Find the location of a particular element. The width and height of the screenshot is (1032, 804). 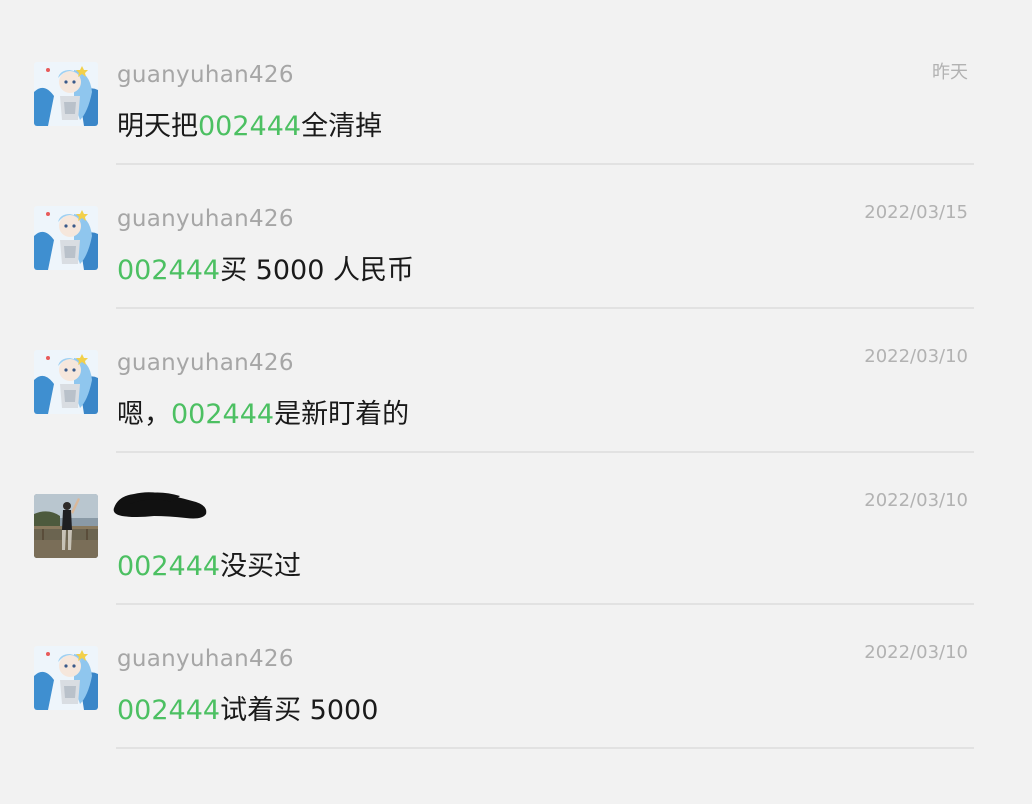

stock-code-highlight: 002444 is located at coordinates (169, 710).